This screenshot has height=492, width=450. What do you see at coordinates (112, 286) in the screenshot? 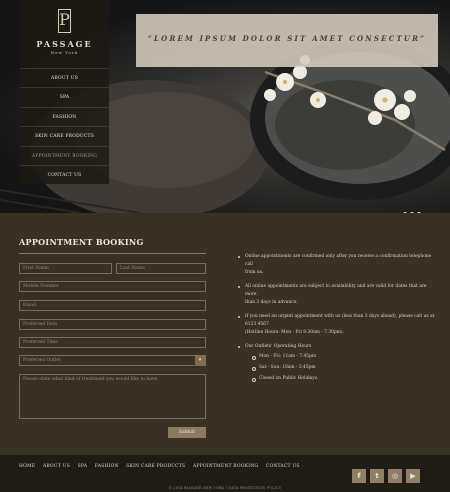
I see `mobile-input: Mobile Number` at bounding box center [112, 286].